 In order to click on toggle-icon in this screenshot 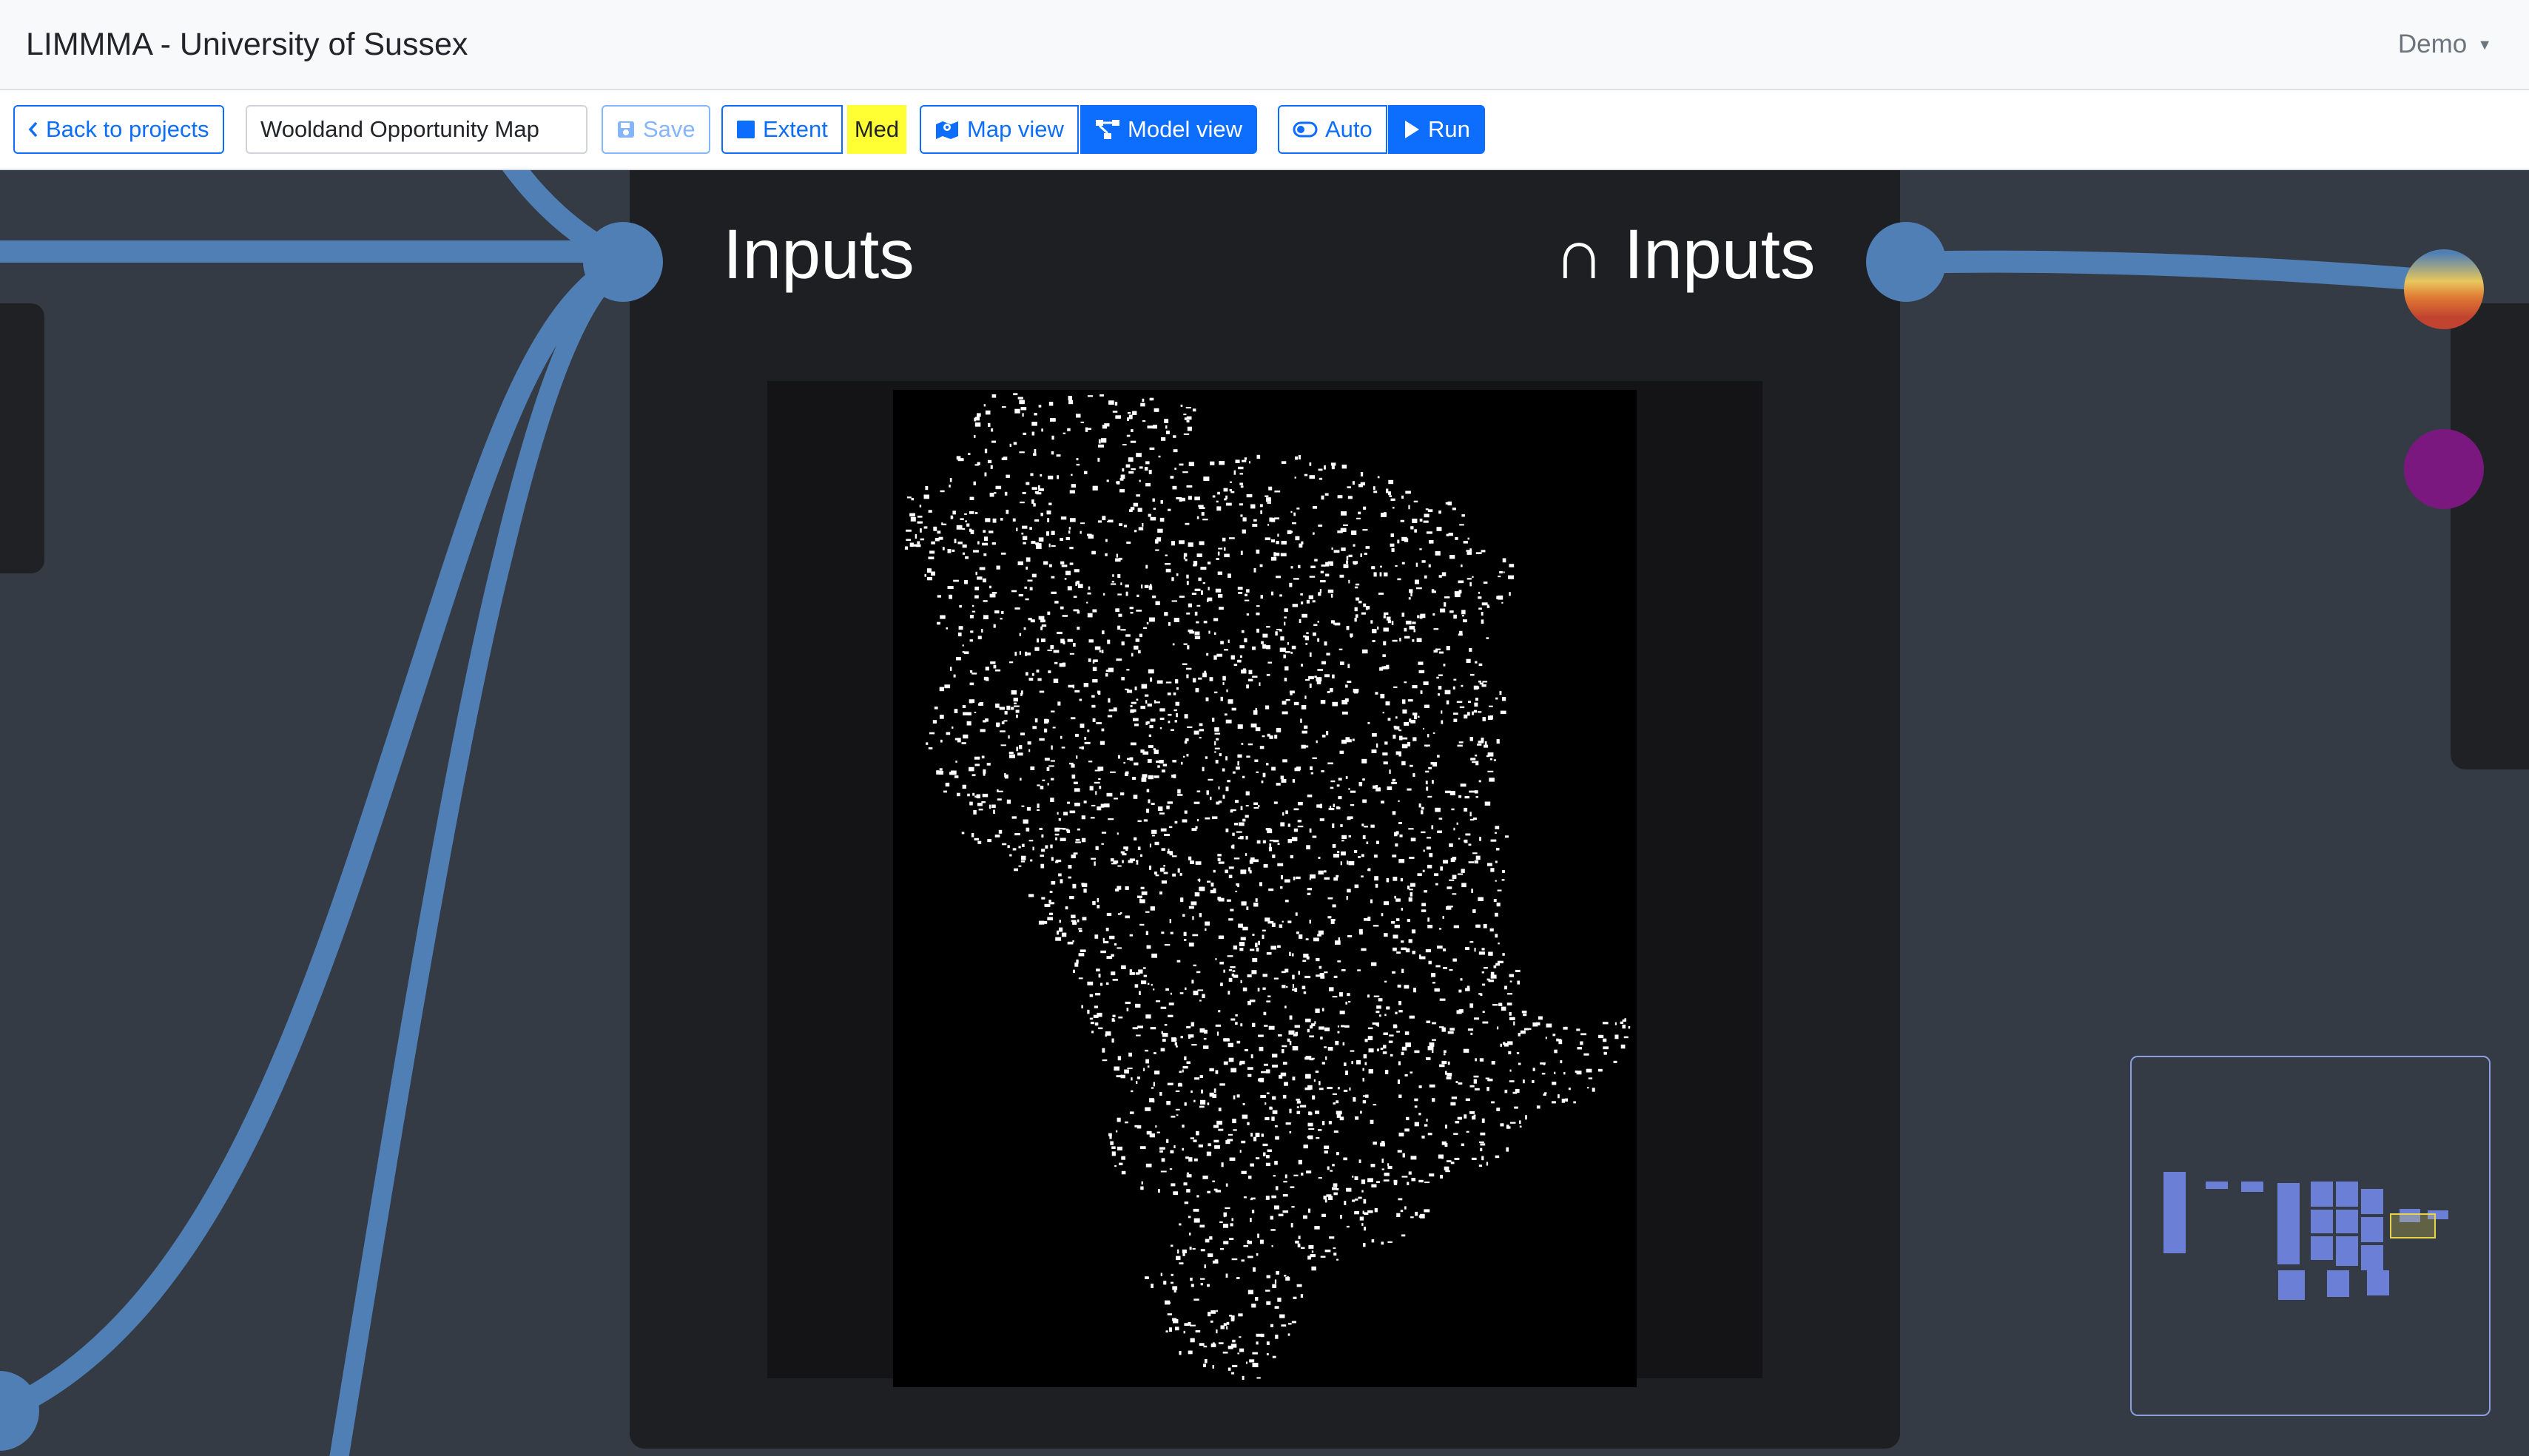, I will do `click(1305, 129)`.